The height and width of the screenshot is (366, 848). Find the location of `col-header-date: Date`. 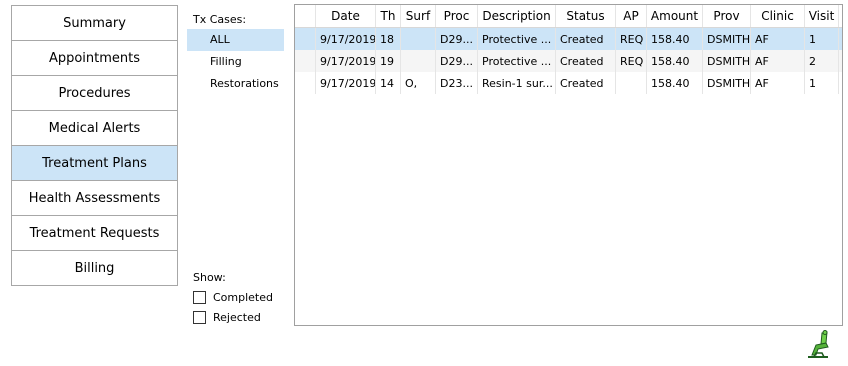

col-header-date: Date is located at coordinates (346, 16).